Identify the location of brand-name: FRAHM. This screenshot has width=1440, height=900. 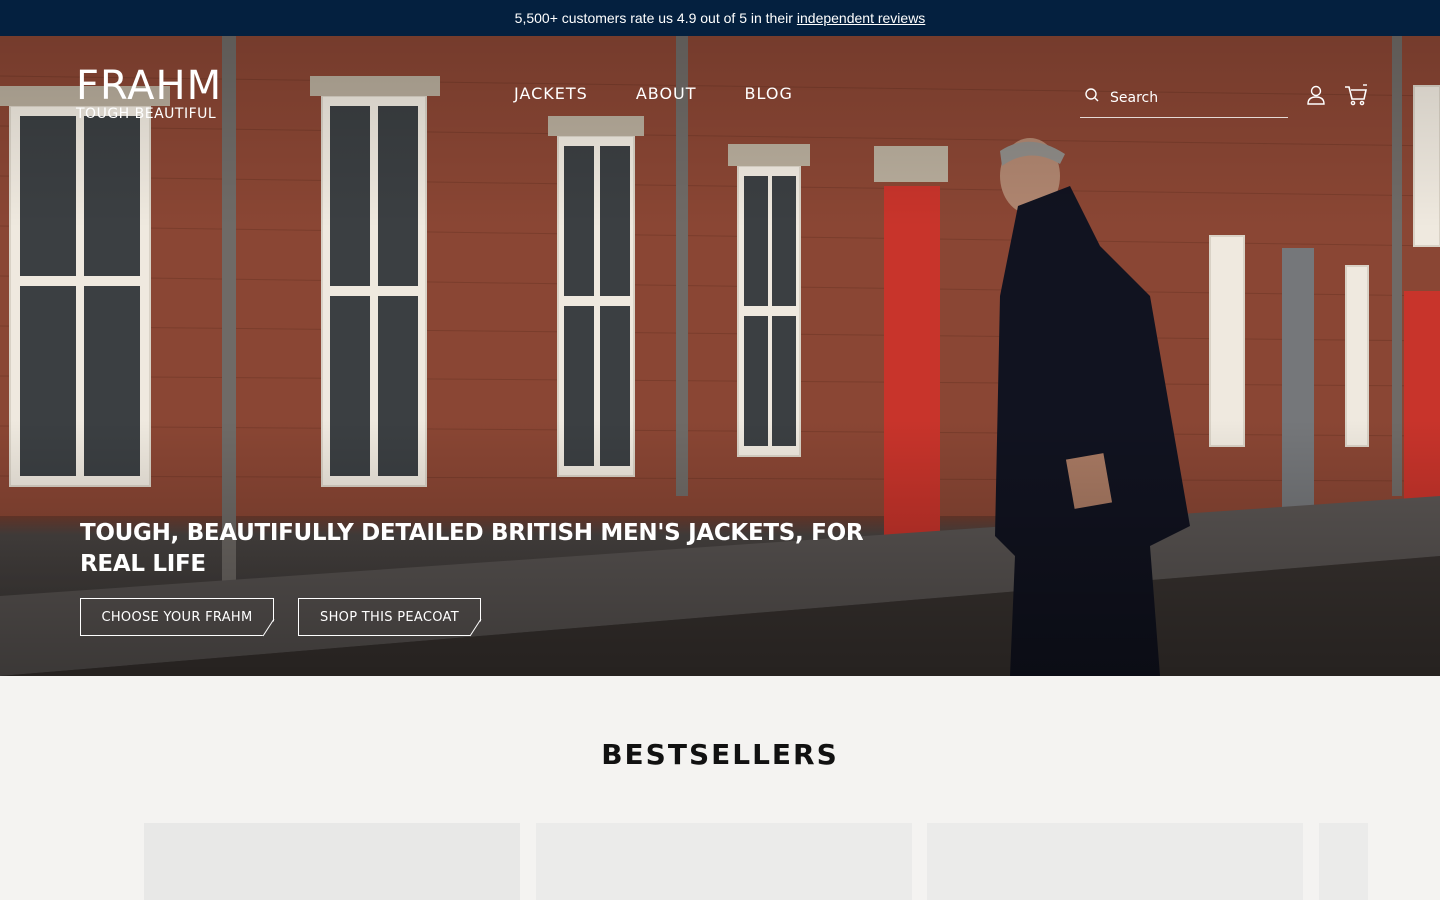
(149, 86).